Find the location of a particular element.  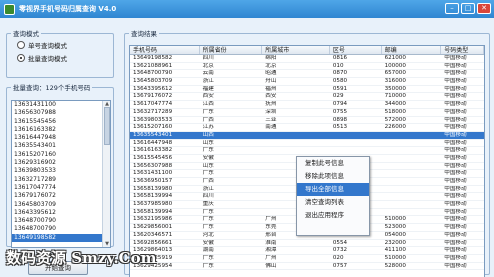

table-cell: 广东 is located at coordinates (208, 265).